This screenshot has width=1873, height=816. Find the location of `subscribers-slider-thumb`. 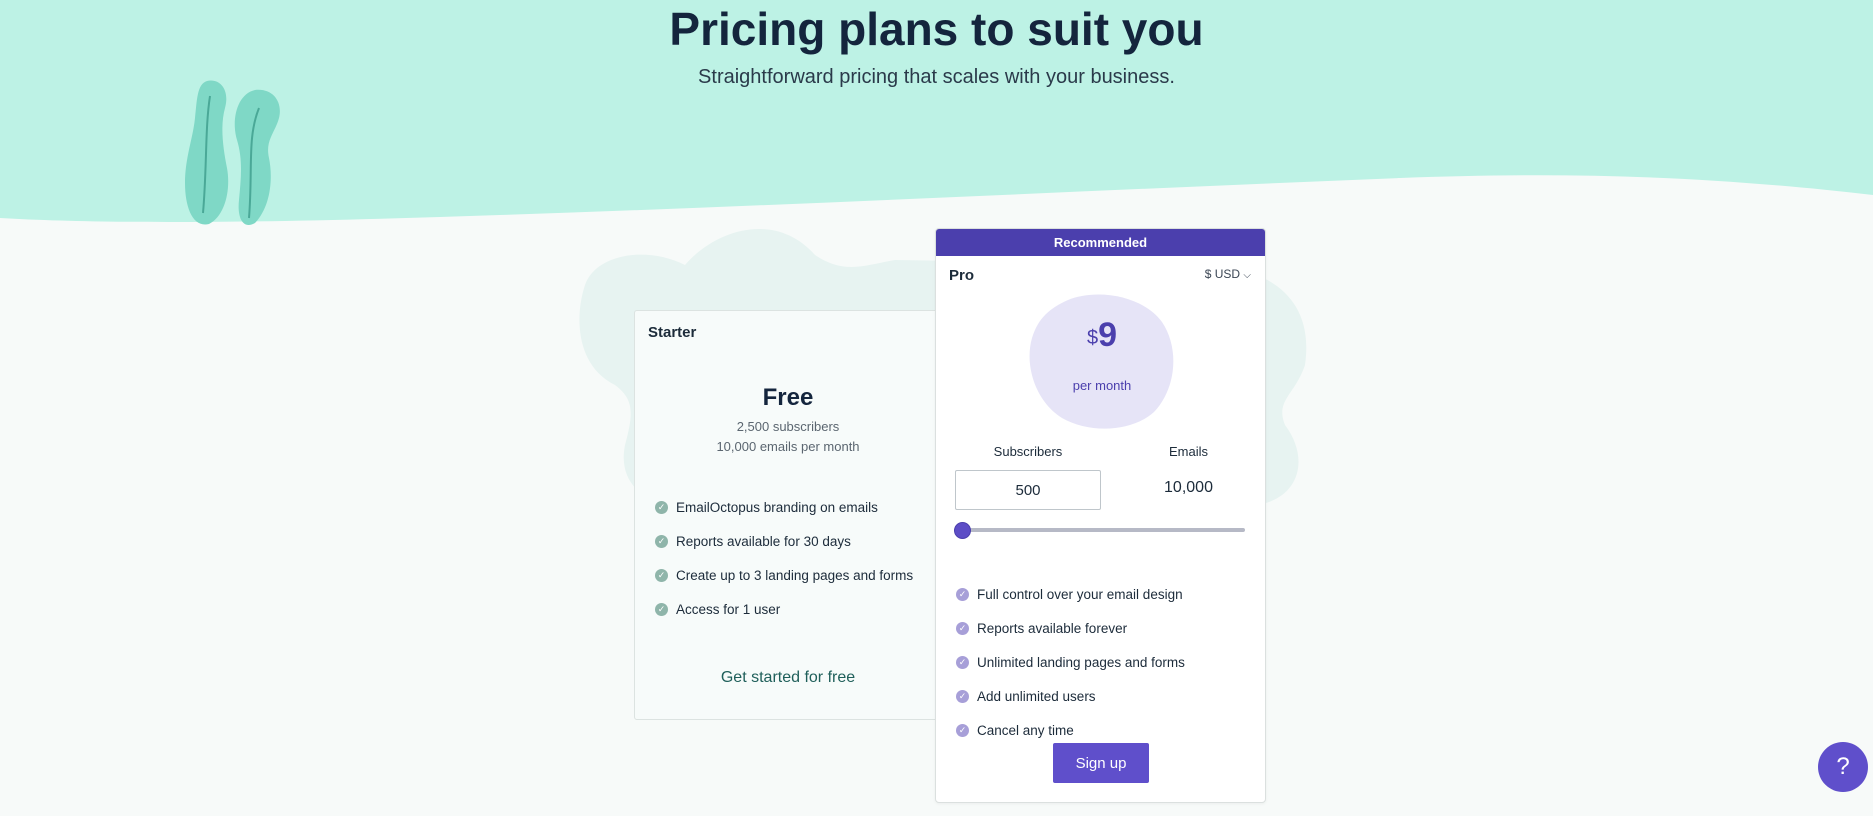

subscribers-slider-thumb is located at coordinates (962, 530).